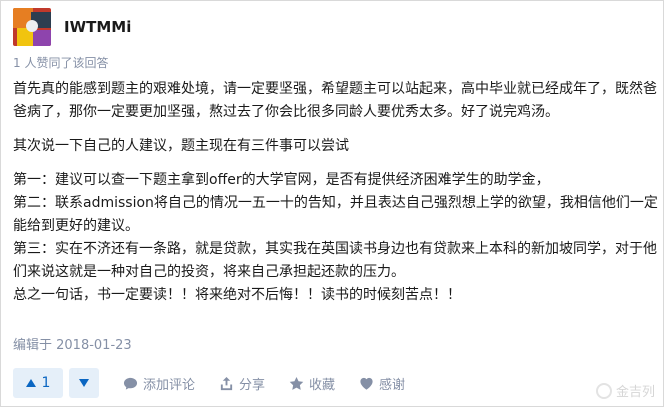  Describe the element at coordinates (603, 390) in the screenshot. I see `watermark-logo-icon` at that location.